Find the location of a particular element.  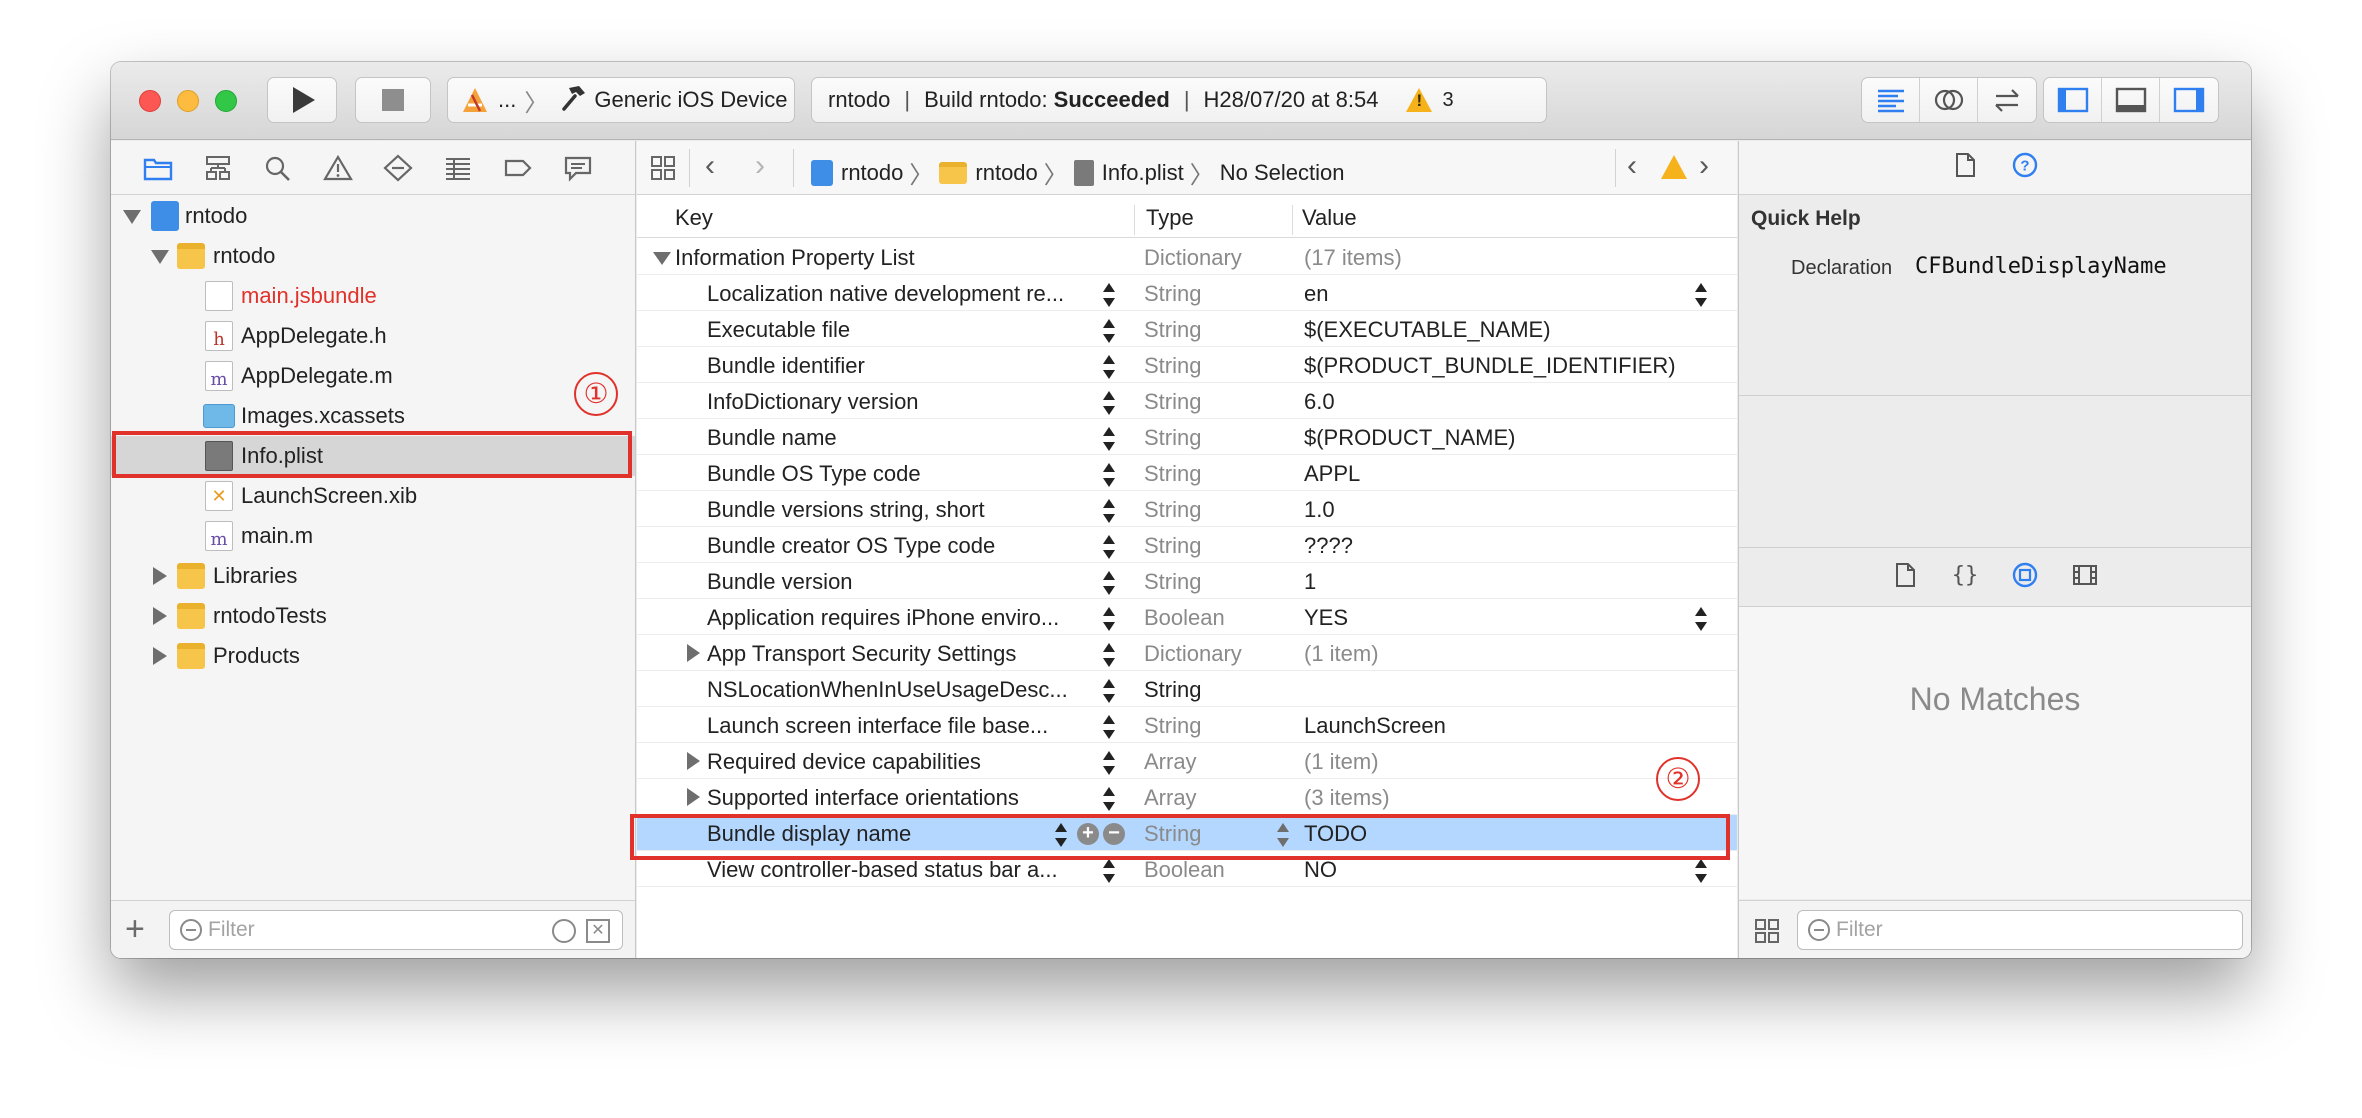

tree-item-project: rntodo is located at coordinates (373, 216).